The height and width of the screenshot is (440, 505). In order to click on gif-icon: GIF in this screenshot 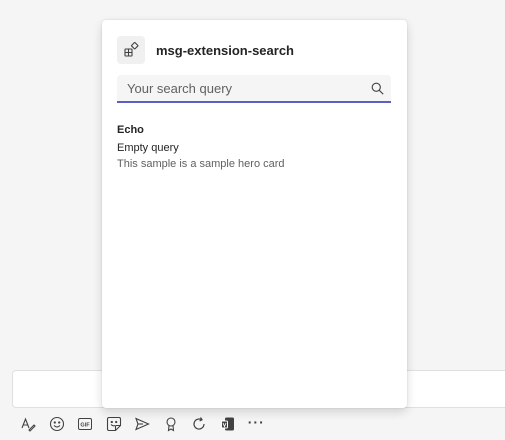, I will do `click(85, 424)`.